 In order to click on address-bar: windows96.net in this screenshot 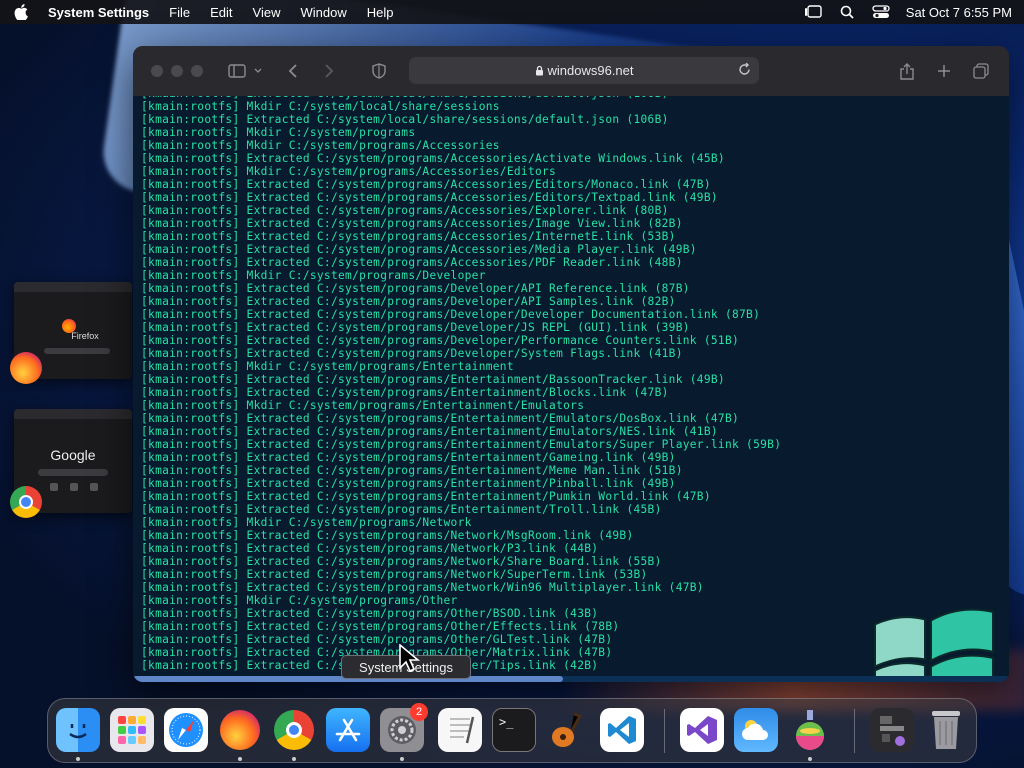, I will do `click(584, 70)`.